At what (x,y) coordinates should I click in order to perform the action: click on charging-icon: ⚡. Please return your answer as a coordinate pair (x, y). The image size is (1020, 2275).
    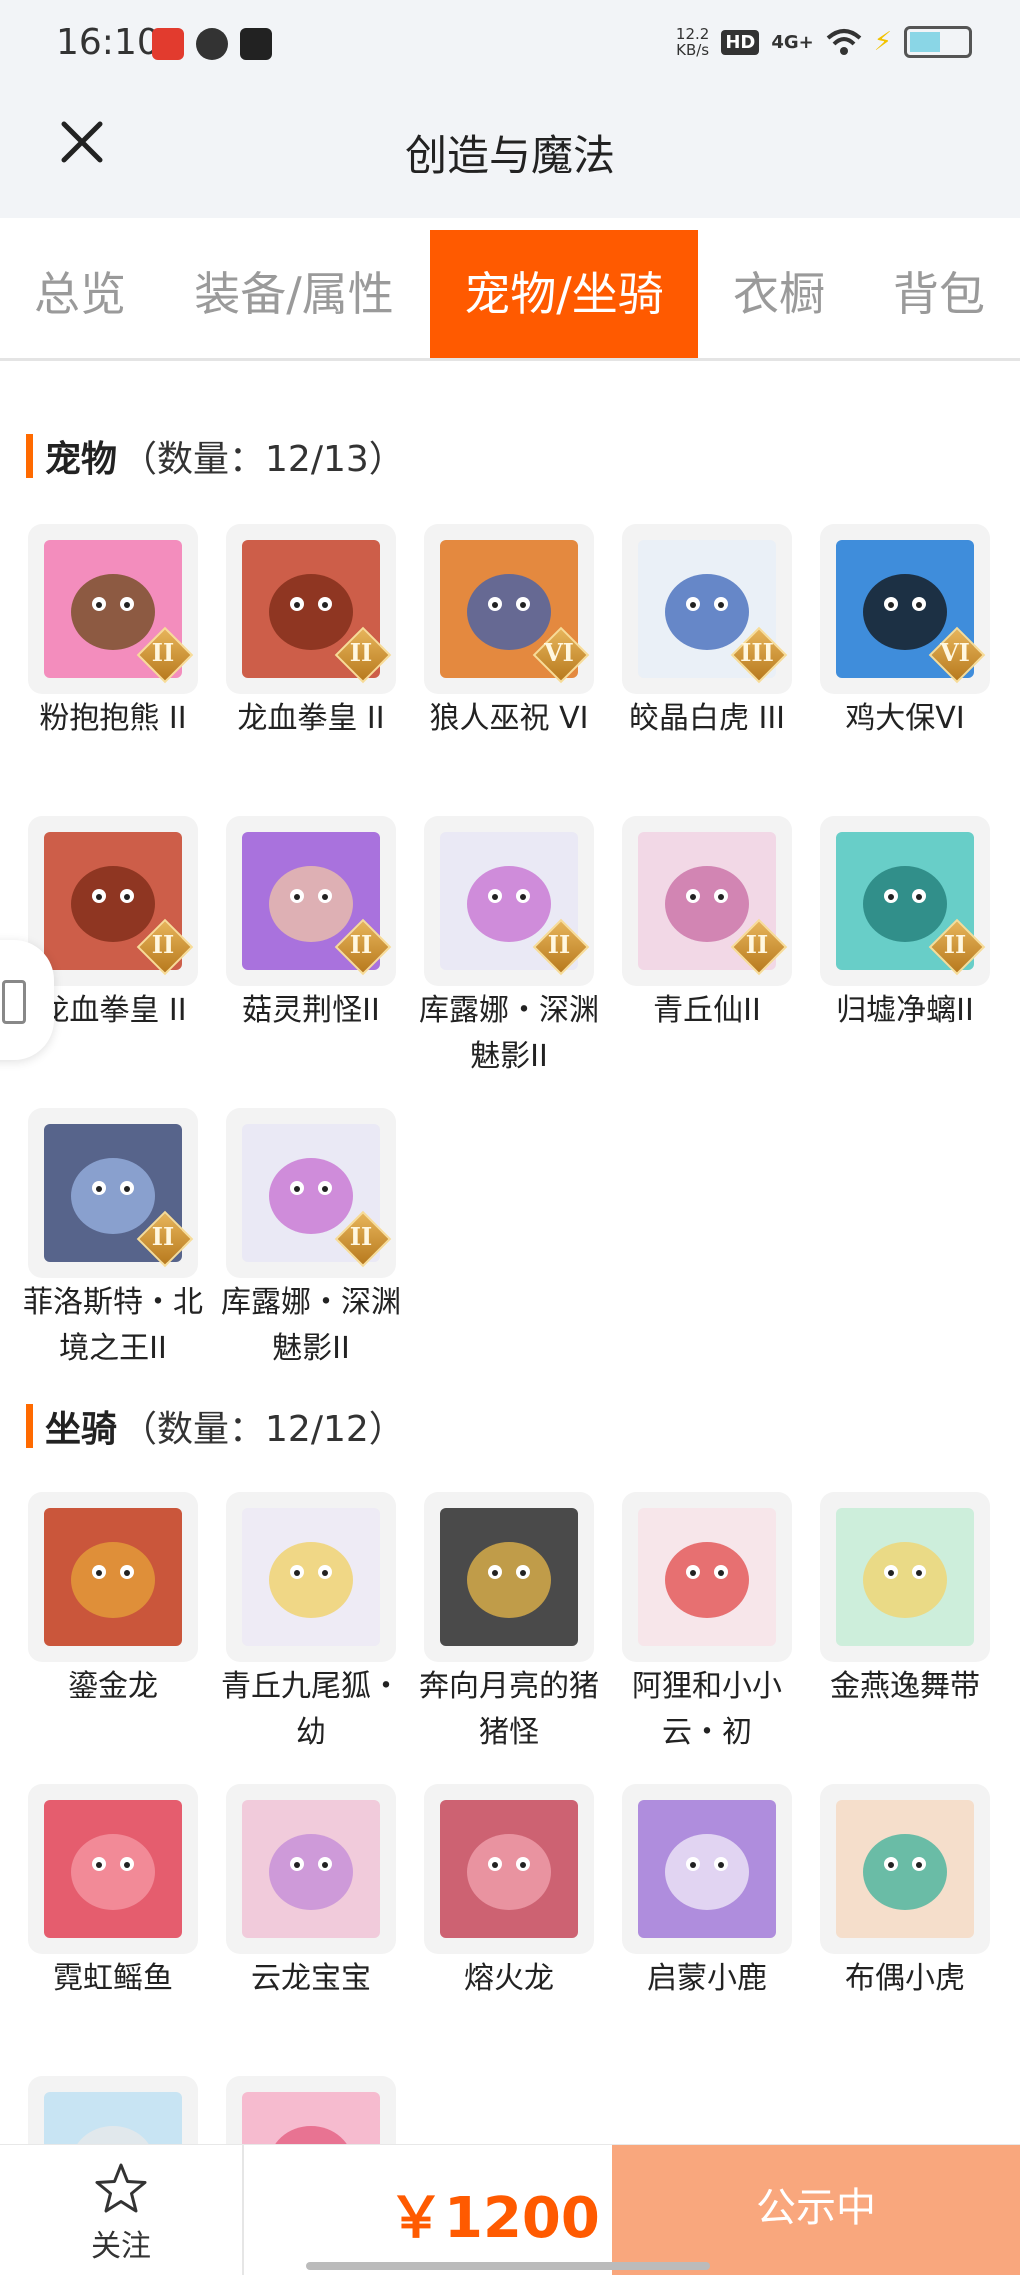
    Looking at the image, I should click on (882, 42).